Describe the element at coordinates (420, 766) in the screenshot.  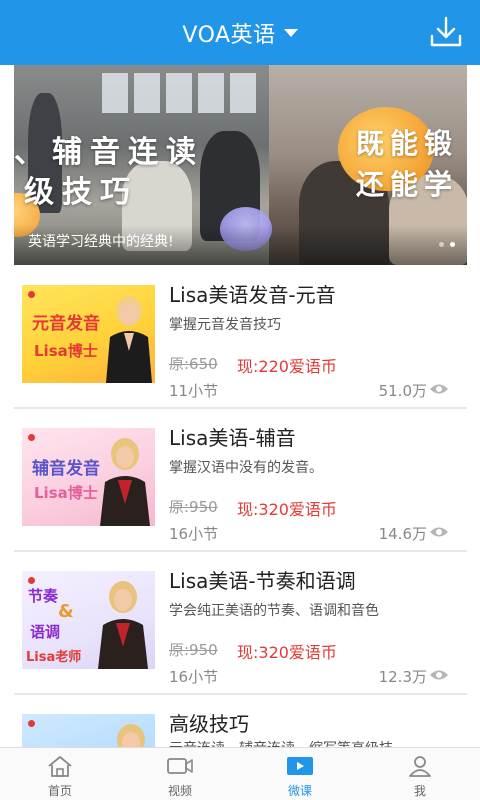
I see `user-icon` at that location.